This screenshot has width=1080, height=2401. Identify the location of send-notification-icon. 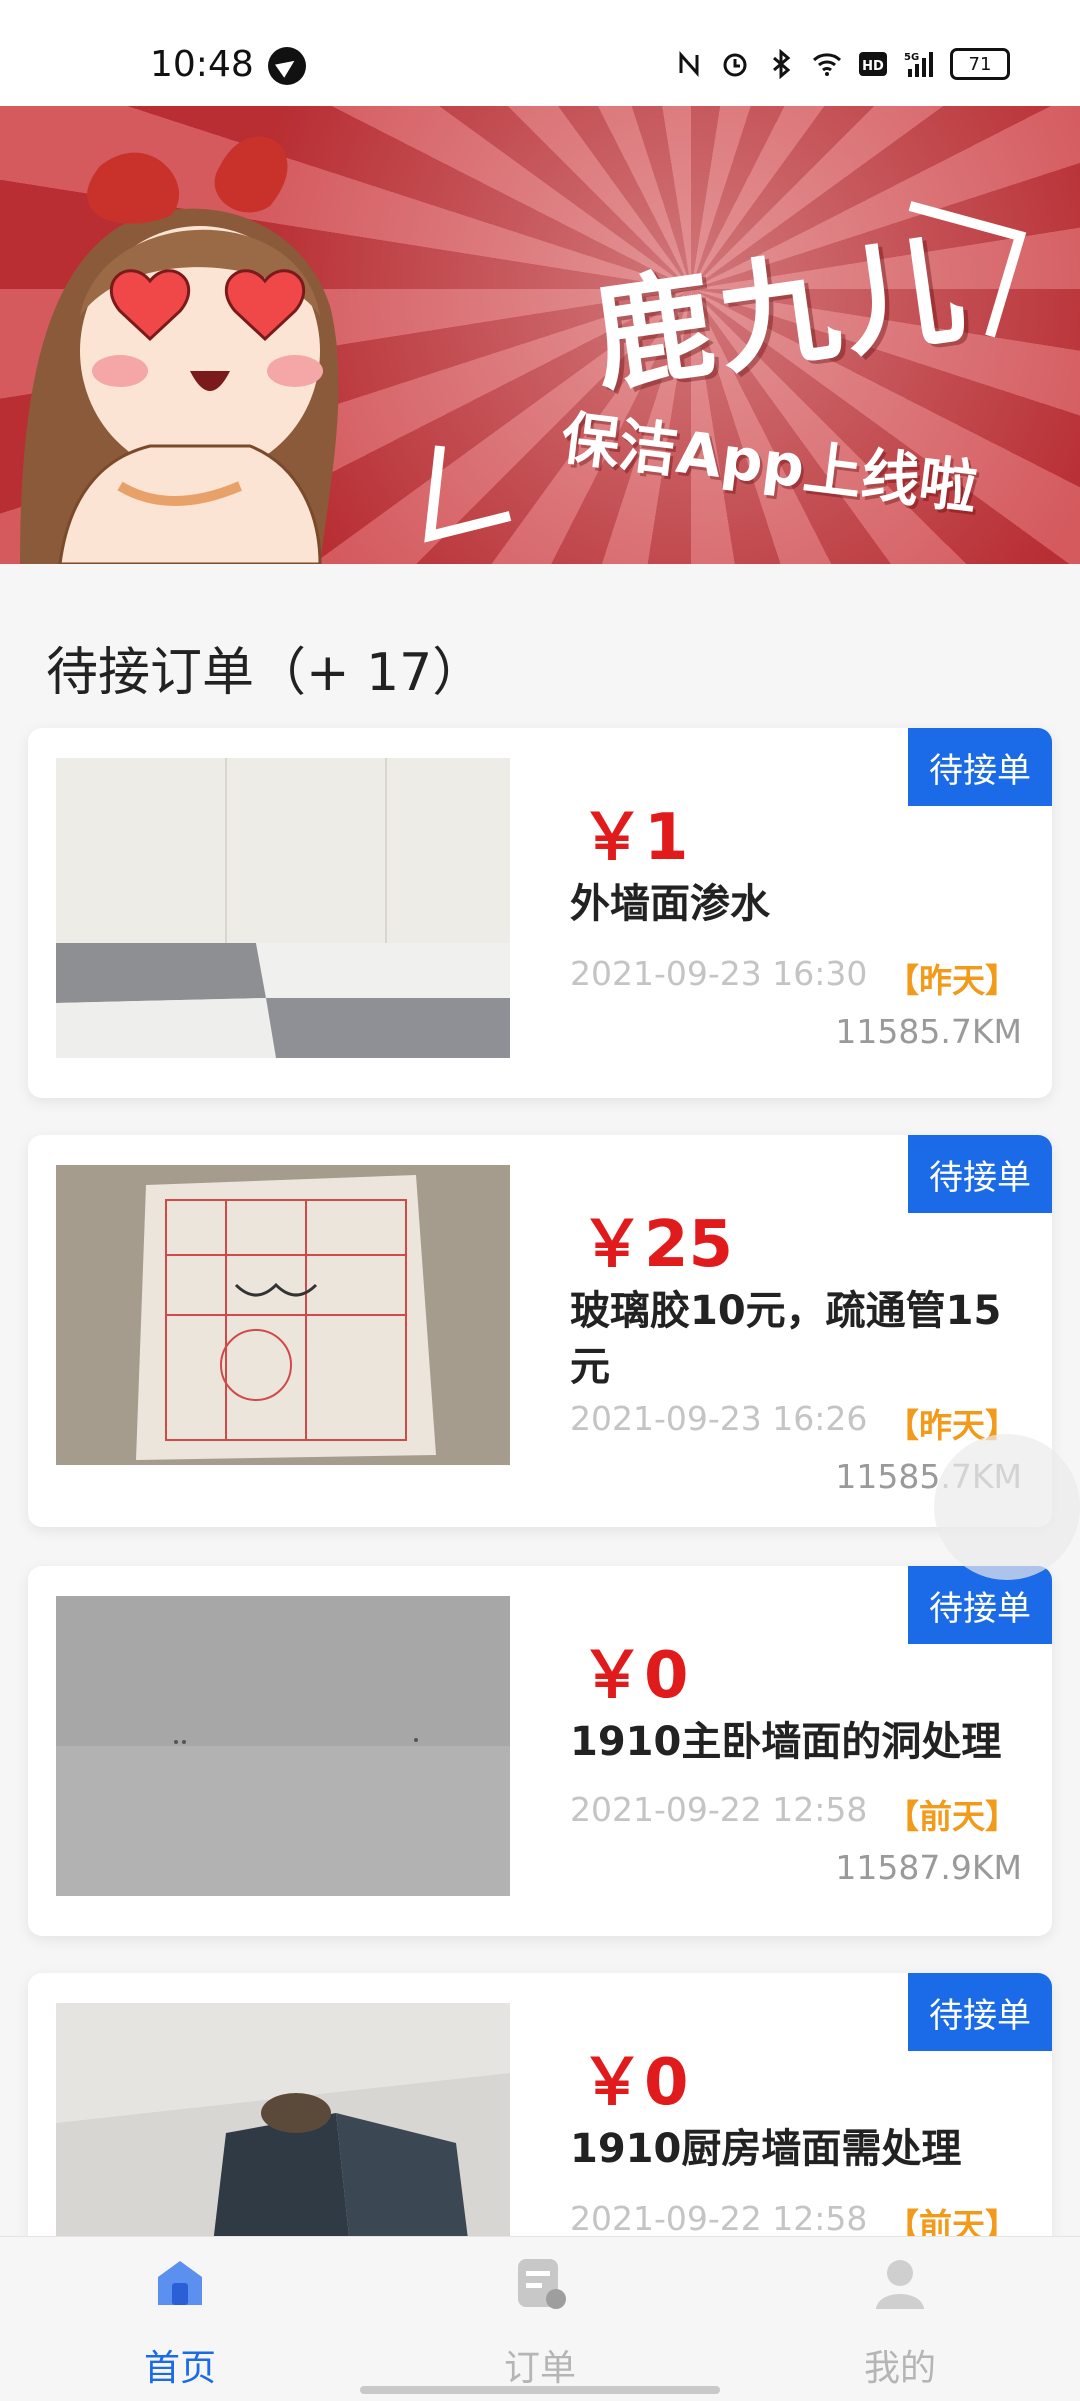
(287, 66).